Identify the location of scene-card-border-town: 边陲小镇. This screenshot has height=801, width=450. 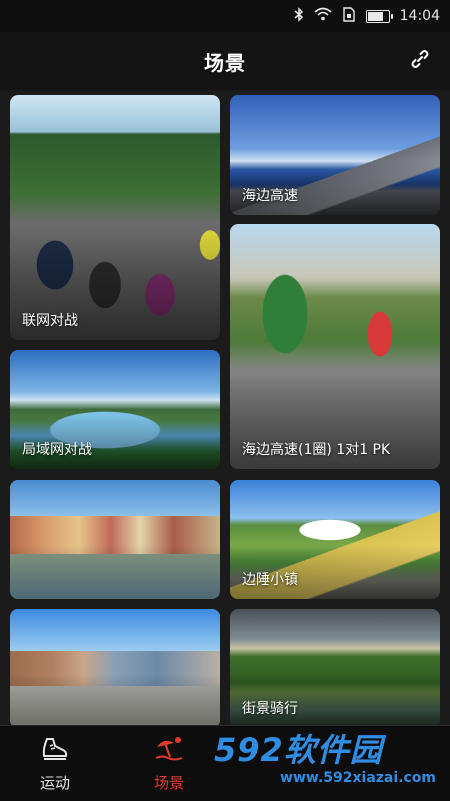
(335, 539).